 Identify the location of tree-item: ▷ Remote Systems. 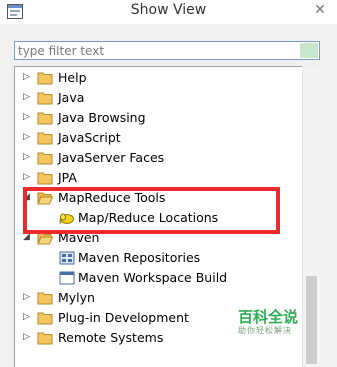
(160, 338).